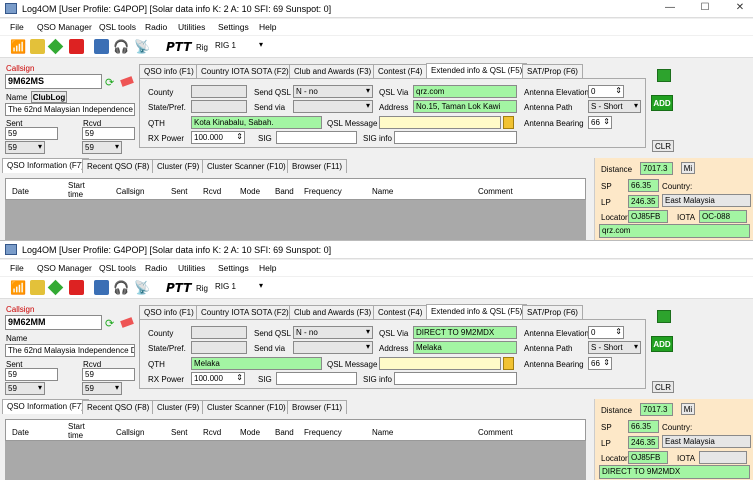 The height and width of the screenshot is (480, 753). Describe the element at coordinates (31, 374) in the screenshot. I see `sent-rst-input: 59` at that location.